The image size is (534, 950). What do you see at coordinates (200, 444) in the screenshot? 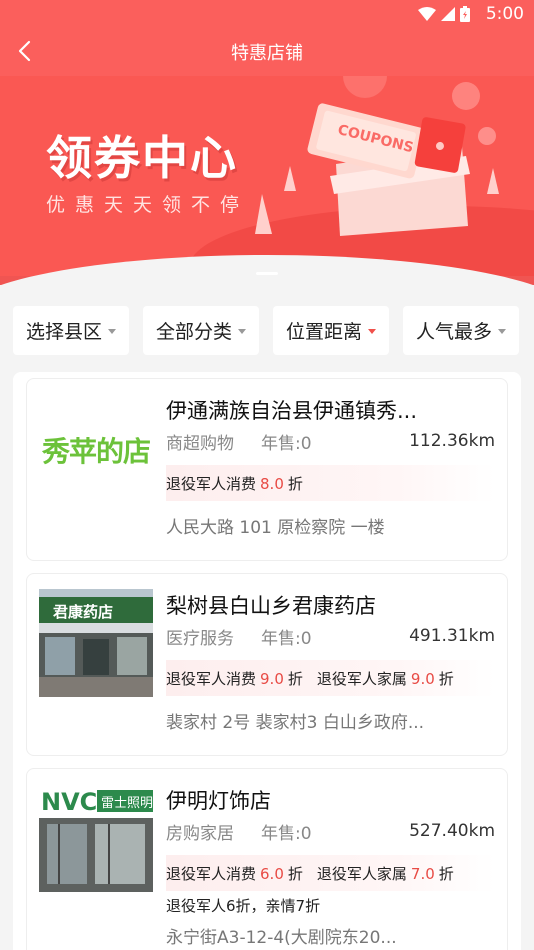
I see `shop-category: 商超购物` at bounding box center [200, 444].